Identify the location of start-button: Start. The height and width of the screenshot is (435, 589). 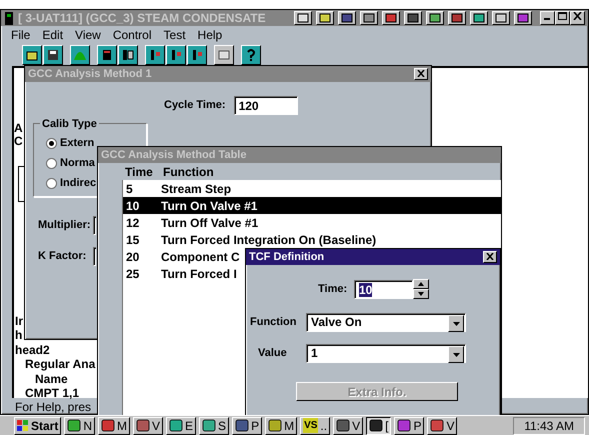
(38, 425).